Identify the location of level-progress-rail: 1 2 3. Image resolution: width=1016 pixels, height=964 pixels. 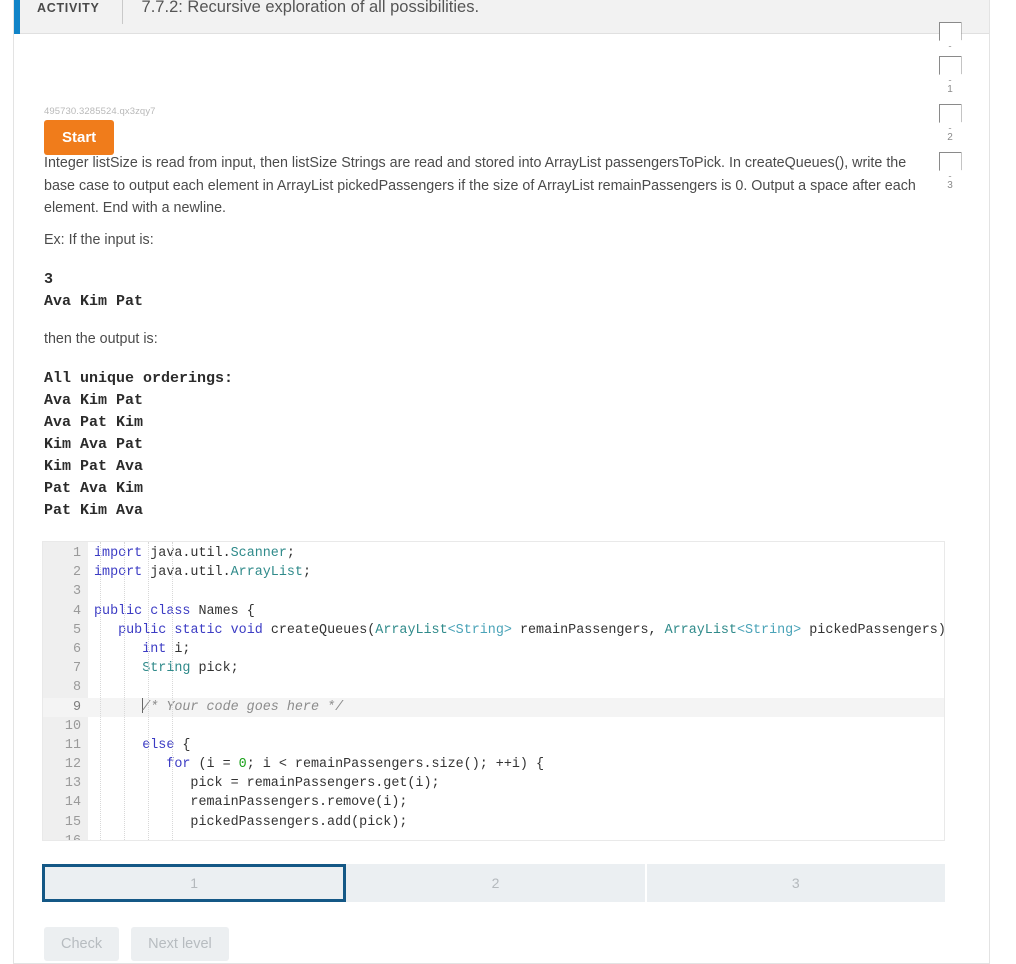
(950, 111).